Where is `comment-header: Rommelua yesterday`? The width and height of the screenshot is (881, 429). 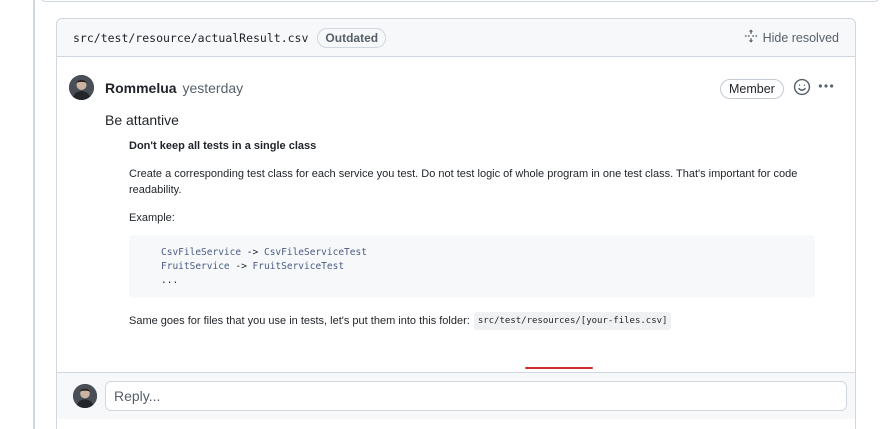 comment-header: Rommelua yesterday is located at coordinates (174, 88).